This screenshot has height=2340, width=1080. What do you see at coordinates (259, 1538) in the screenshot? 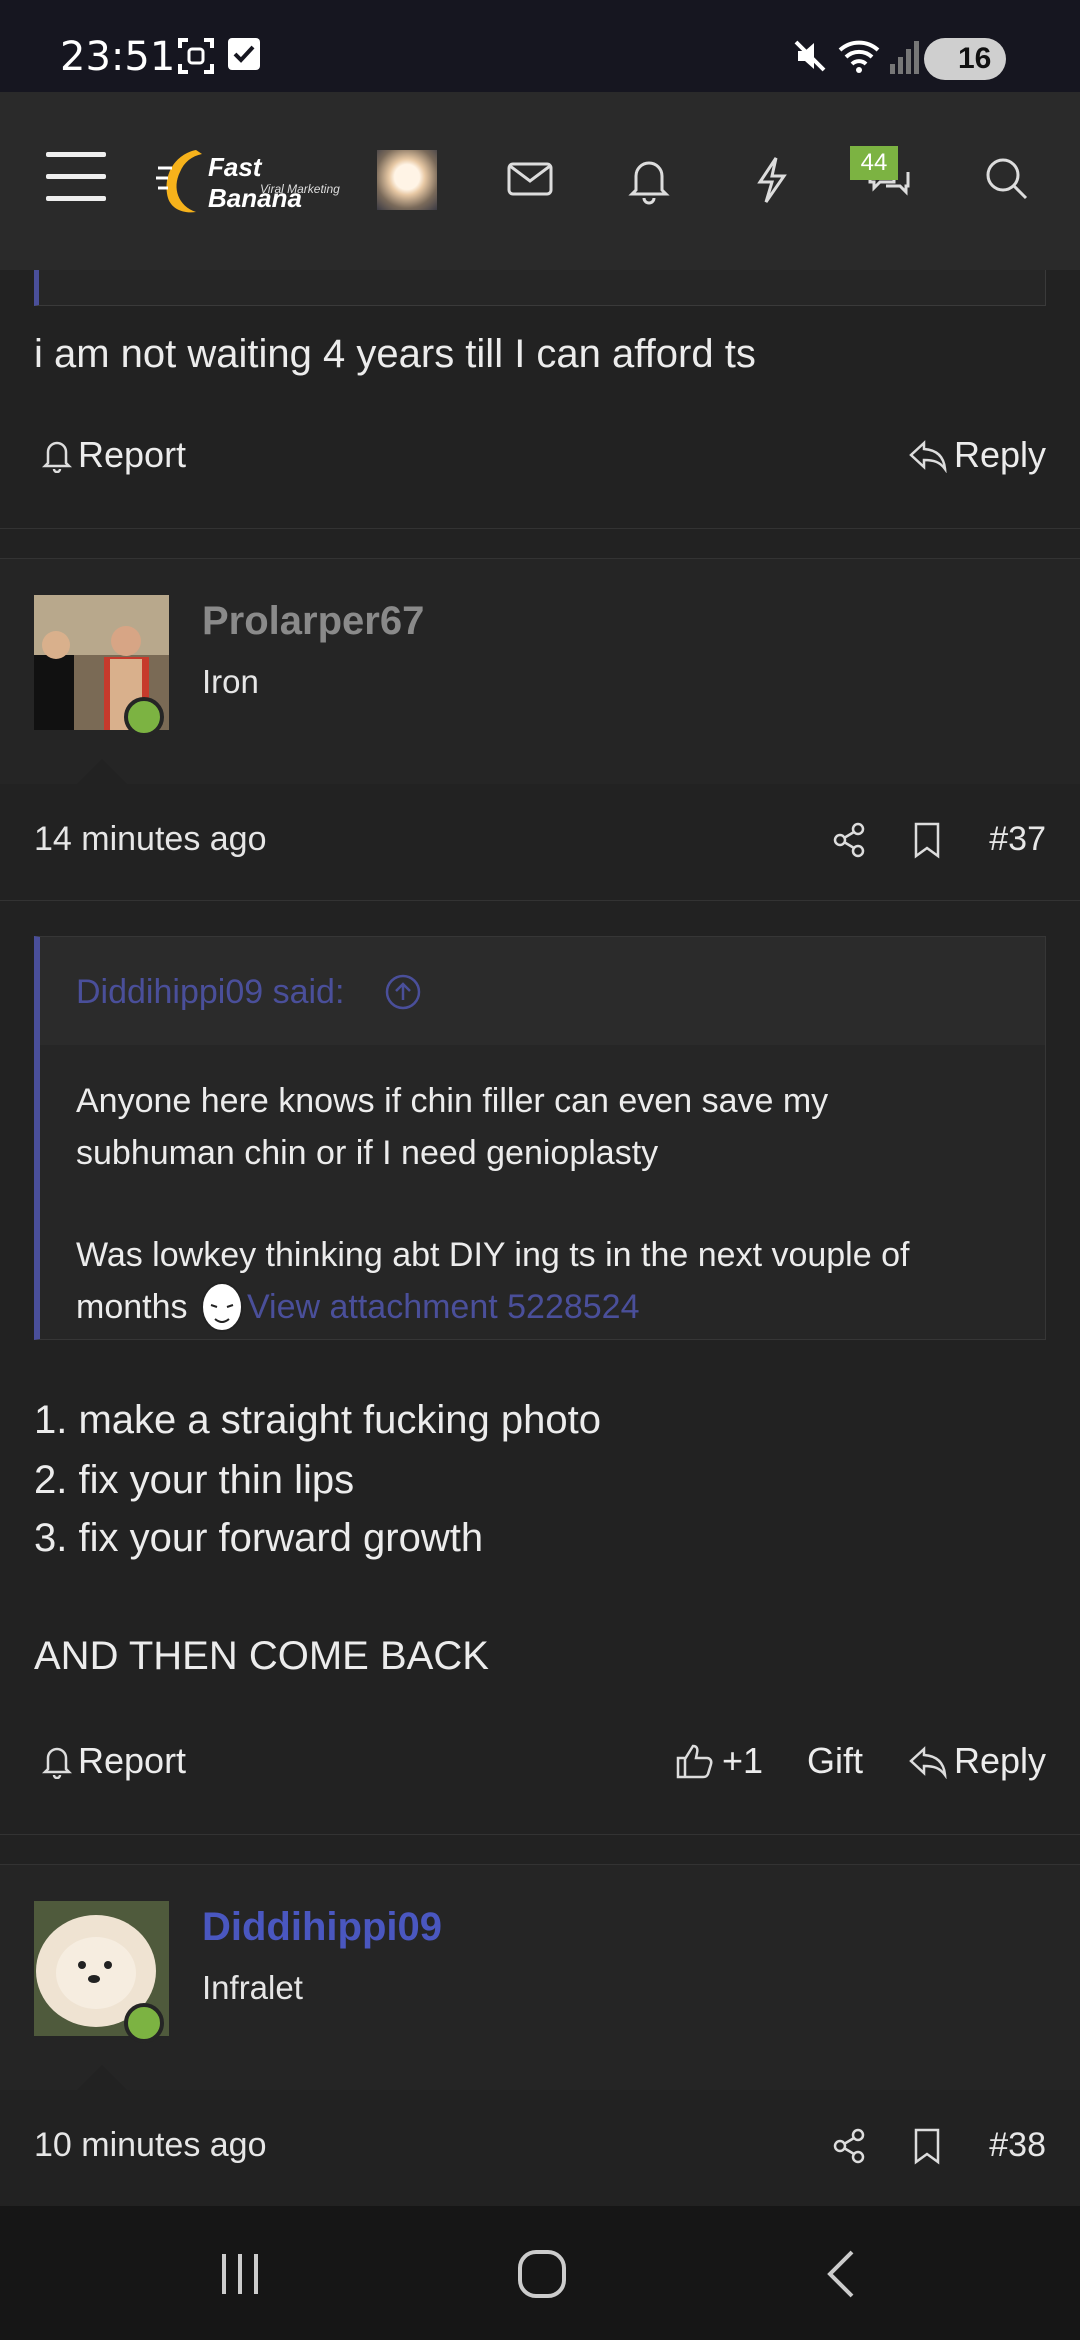
I see `post-line: 3. fix your forward growth` at bounding box center [259, 1538].